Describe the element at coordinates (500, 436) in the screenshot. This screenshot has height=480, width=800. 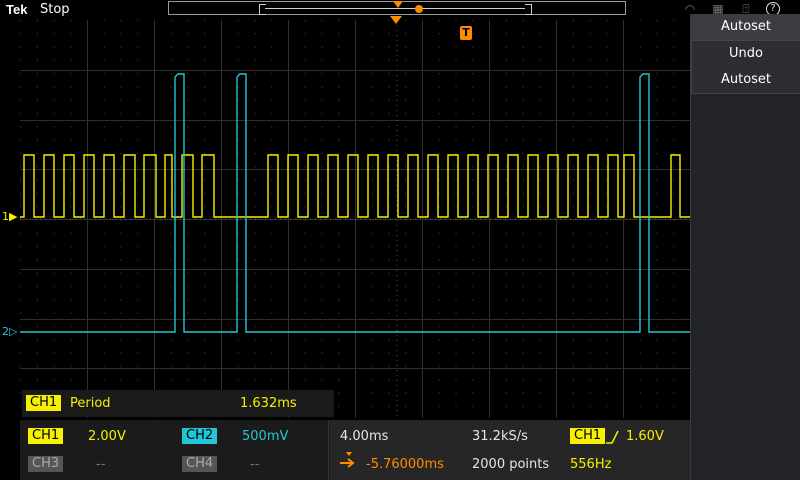
I see `sample-rate: 31.2kS/s` at that location.